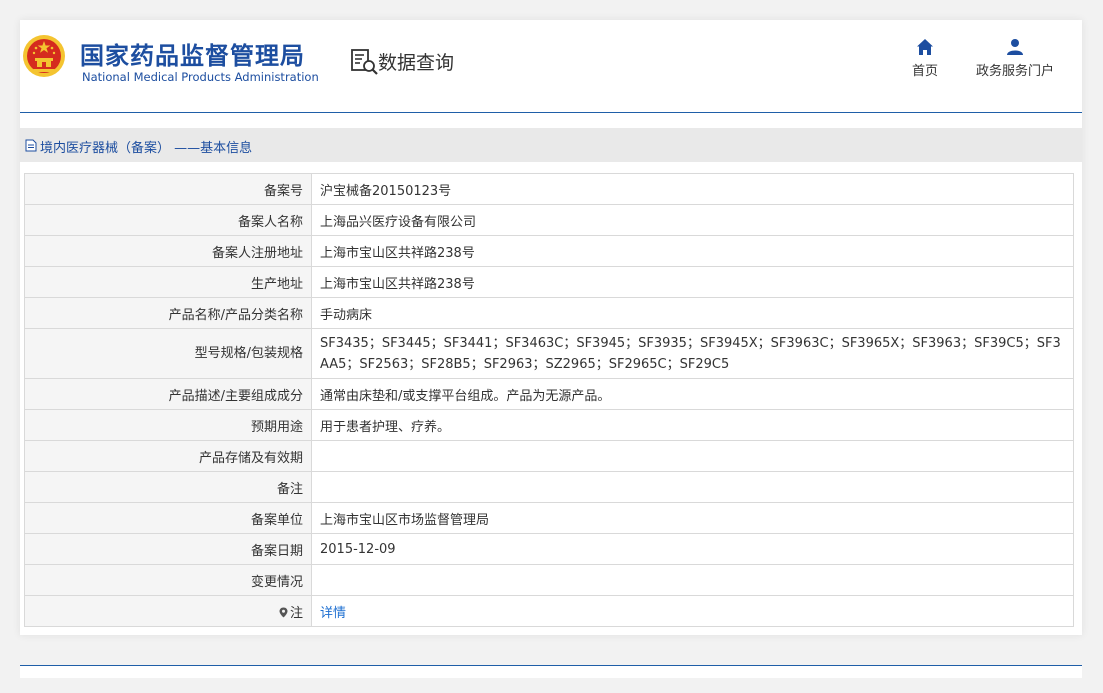 This screenshot has height=693, width=1103. What do you see at coordinates (333, 613) in the screenshot?
I see `detail-link: 详情` at bounding box center [333, 613].